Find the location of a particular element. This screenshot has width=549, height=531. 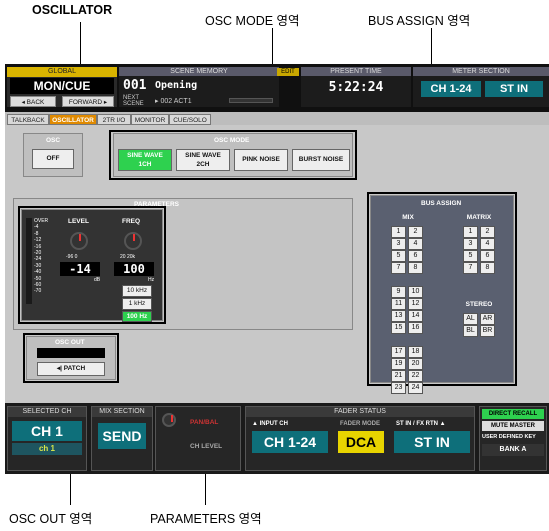

mix-bus-button: 15 is located at coordinates (398, 328).